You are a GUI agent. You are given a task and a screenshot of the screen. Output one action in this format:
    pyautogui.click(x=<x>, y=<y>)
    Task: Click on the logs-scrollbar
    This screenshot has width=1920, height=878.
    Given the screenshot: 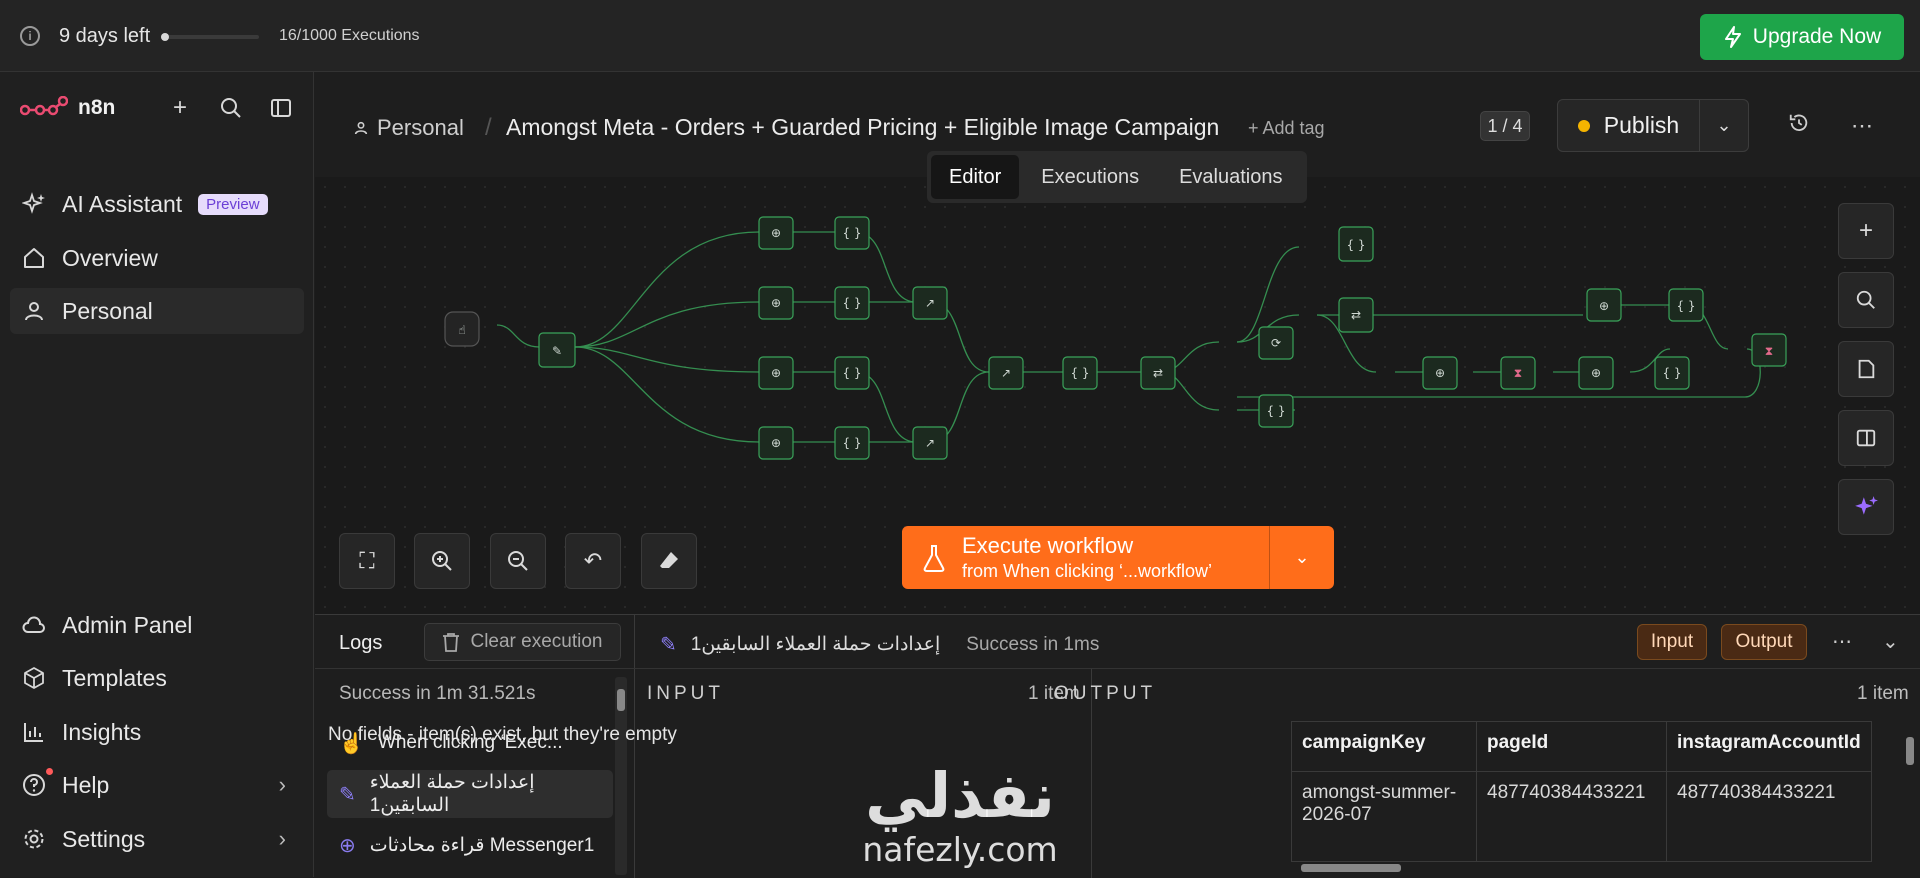 What is the action you would take?
    pyautogui.click(x=621, y=776)
    